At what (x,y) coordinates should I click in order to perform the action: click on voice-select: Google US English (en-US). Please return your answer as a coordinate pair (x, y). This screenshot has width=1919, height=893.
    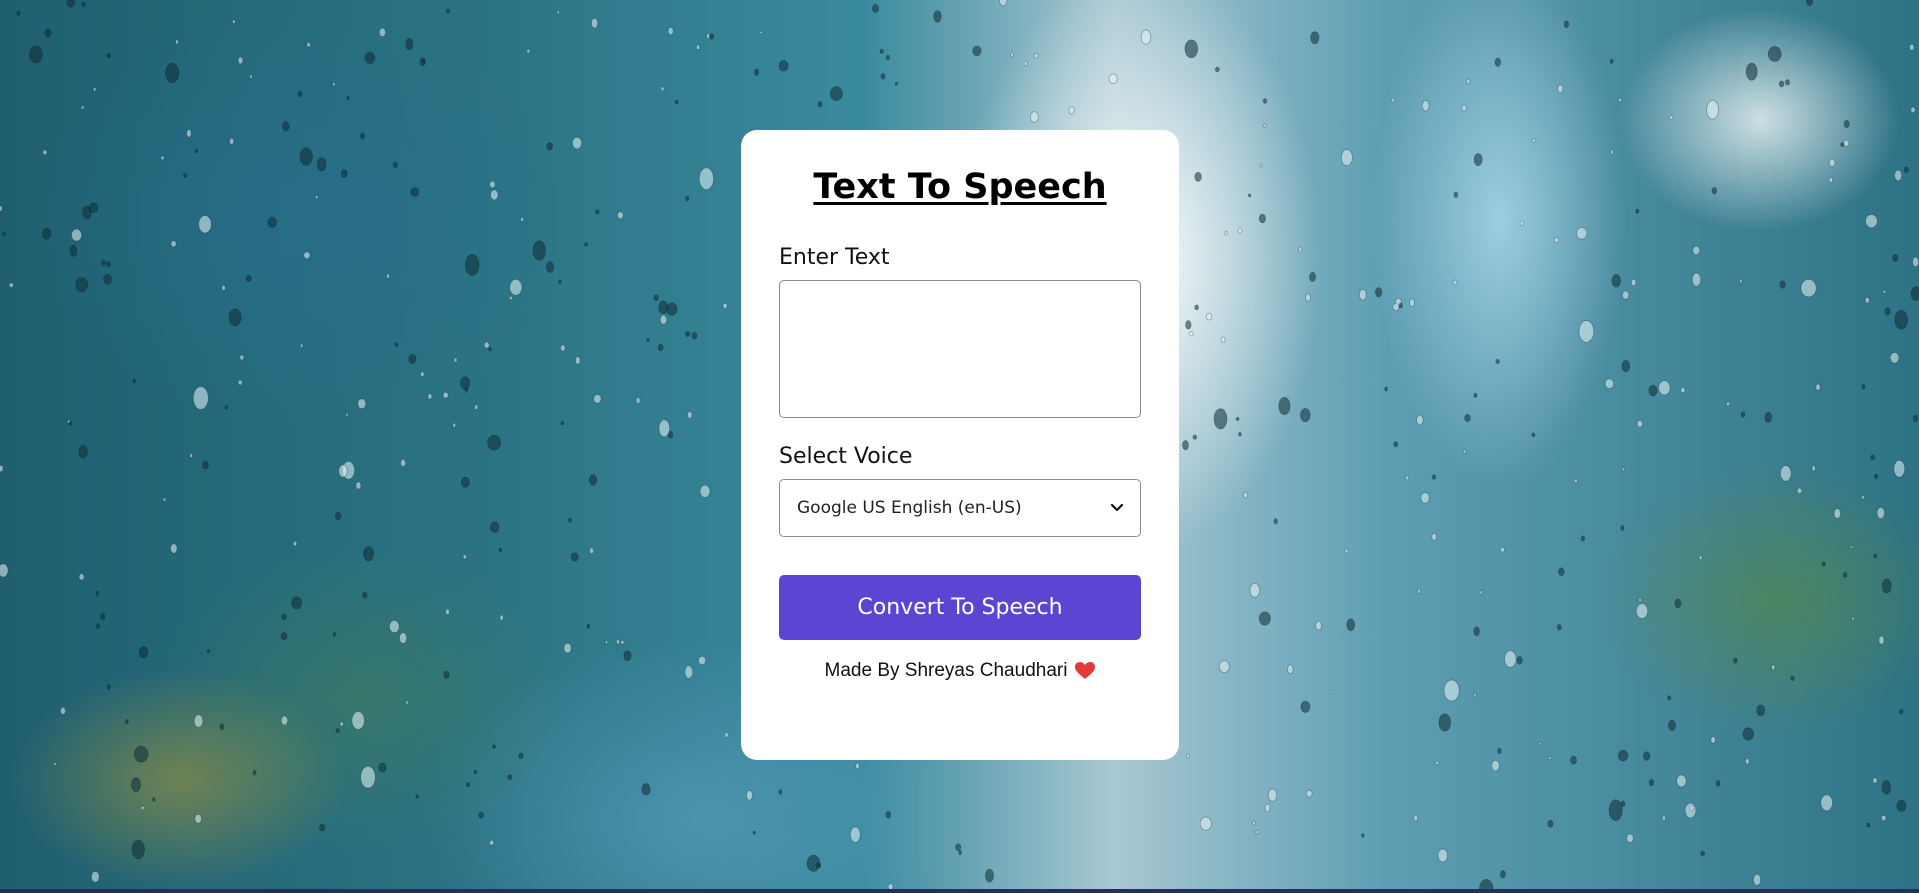
    Looking at the image, I should click on (960, 508).